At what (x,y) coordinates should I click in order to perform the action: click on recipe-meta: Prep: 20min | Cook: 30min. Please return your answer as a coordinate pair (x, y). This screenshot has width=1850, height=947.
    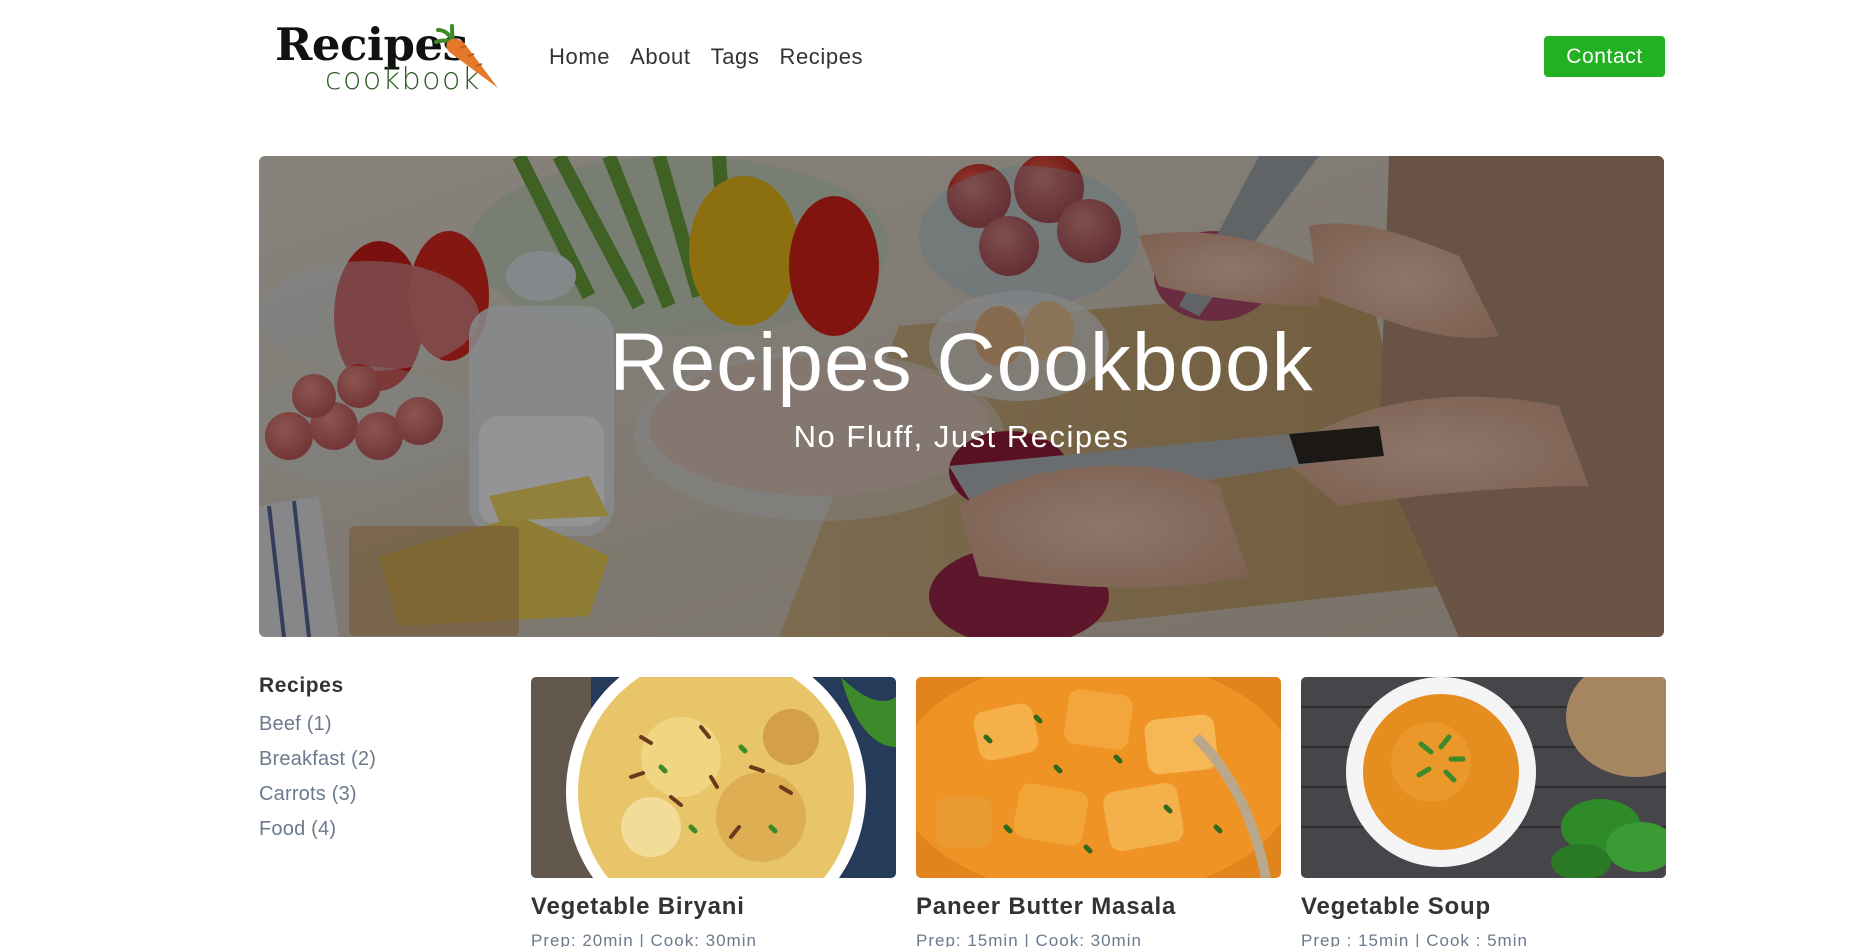
    Looking at the image, I should click on (644, 939).